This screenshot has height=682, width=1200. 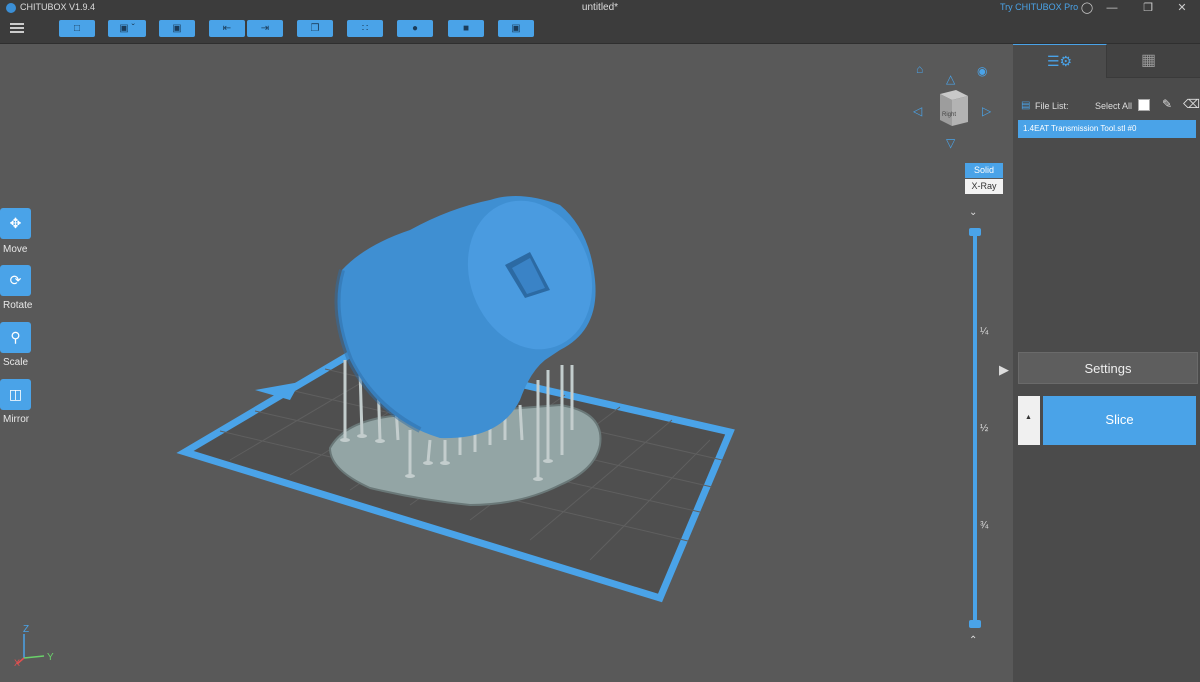 I want to click on scale-tool-button: ⚲, so click(x=15, y=337).